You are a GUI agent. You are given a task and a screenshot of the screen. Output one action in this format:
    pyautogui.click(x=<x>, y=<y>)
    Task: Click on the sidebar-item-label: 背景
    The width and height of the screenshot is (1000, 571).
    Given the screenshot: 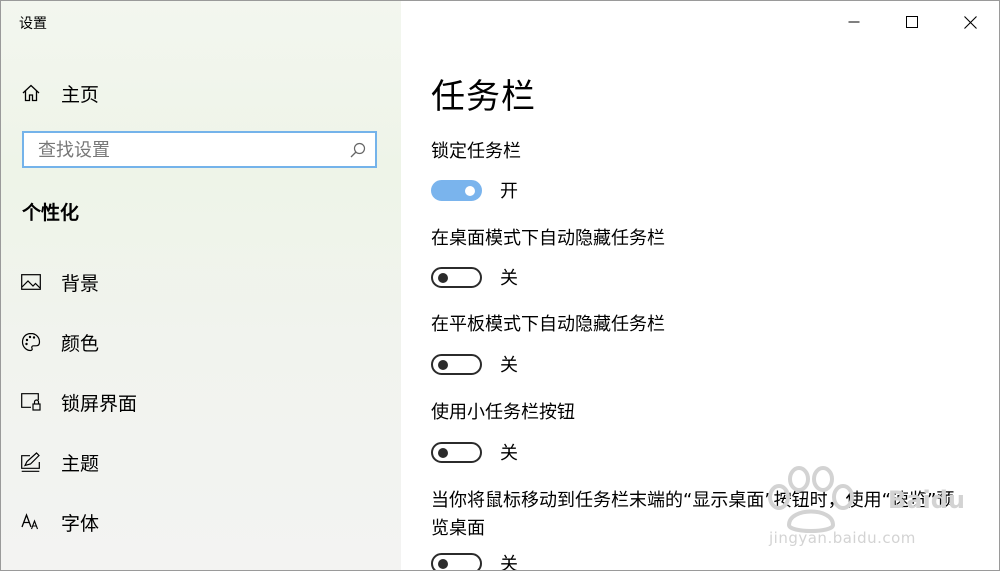 What is the action you would take?
    pyautogui.click(x=80, y=283)
    